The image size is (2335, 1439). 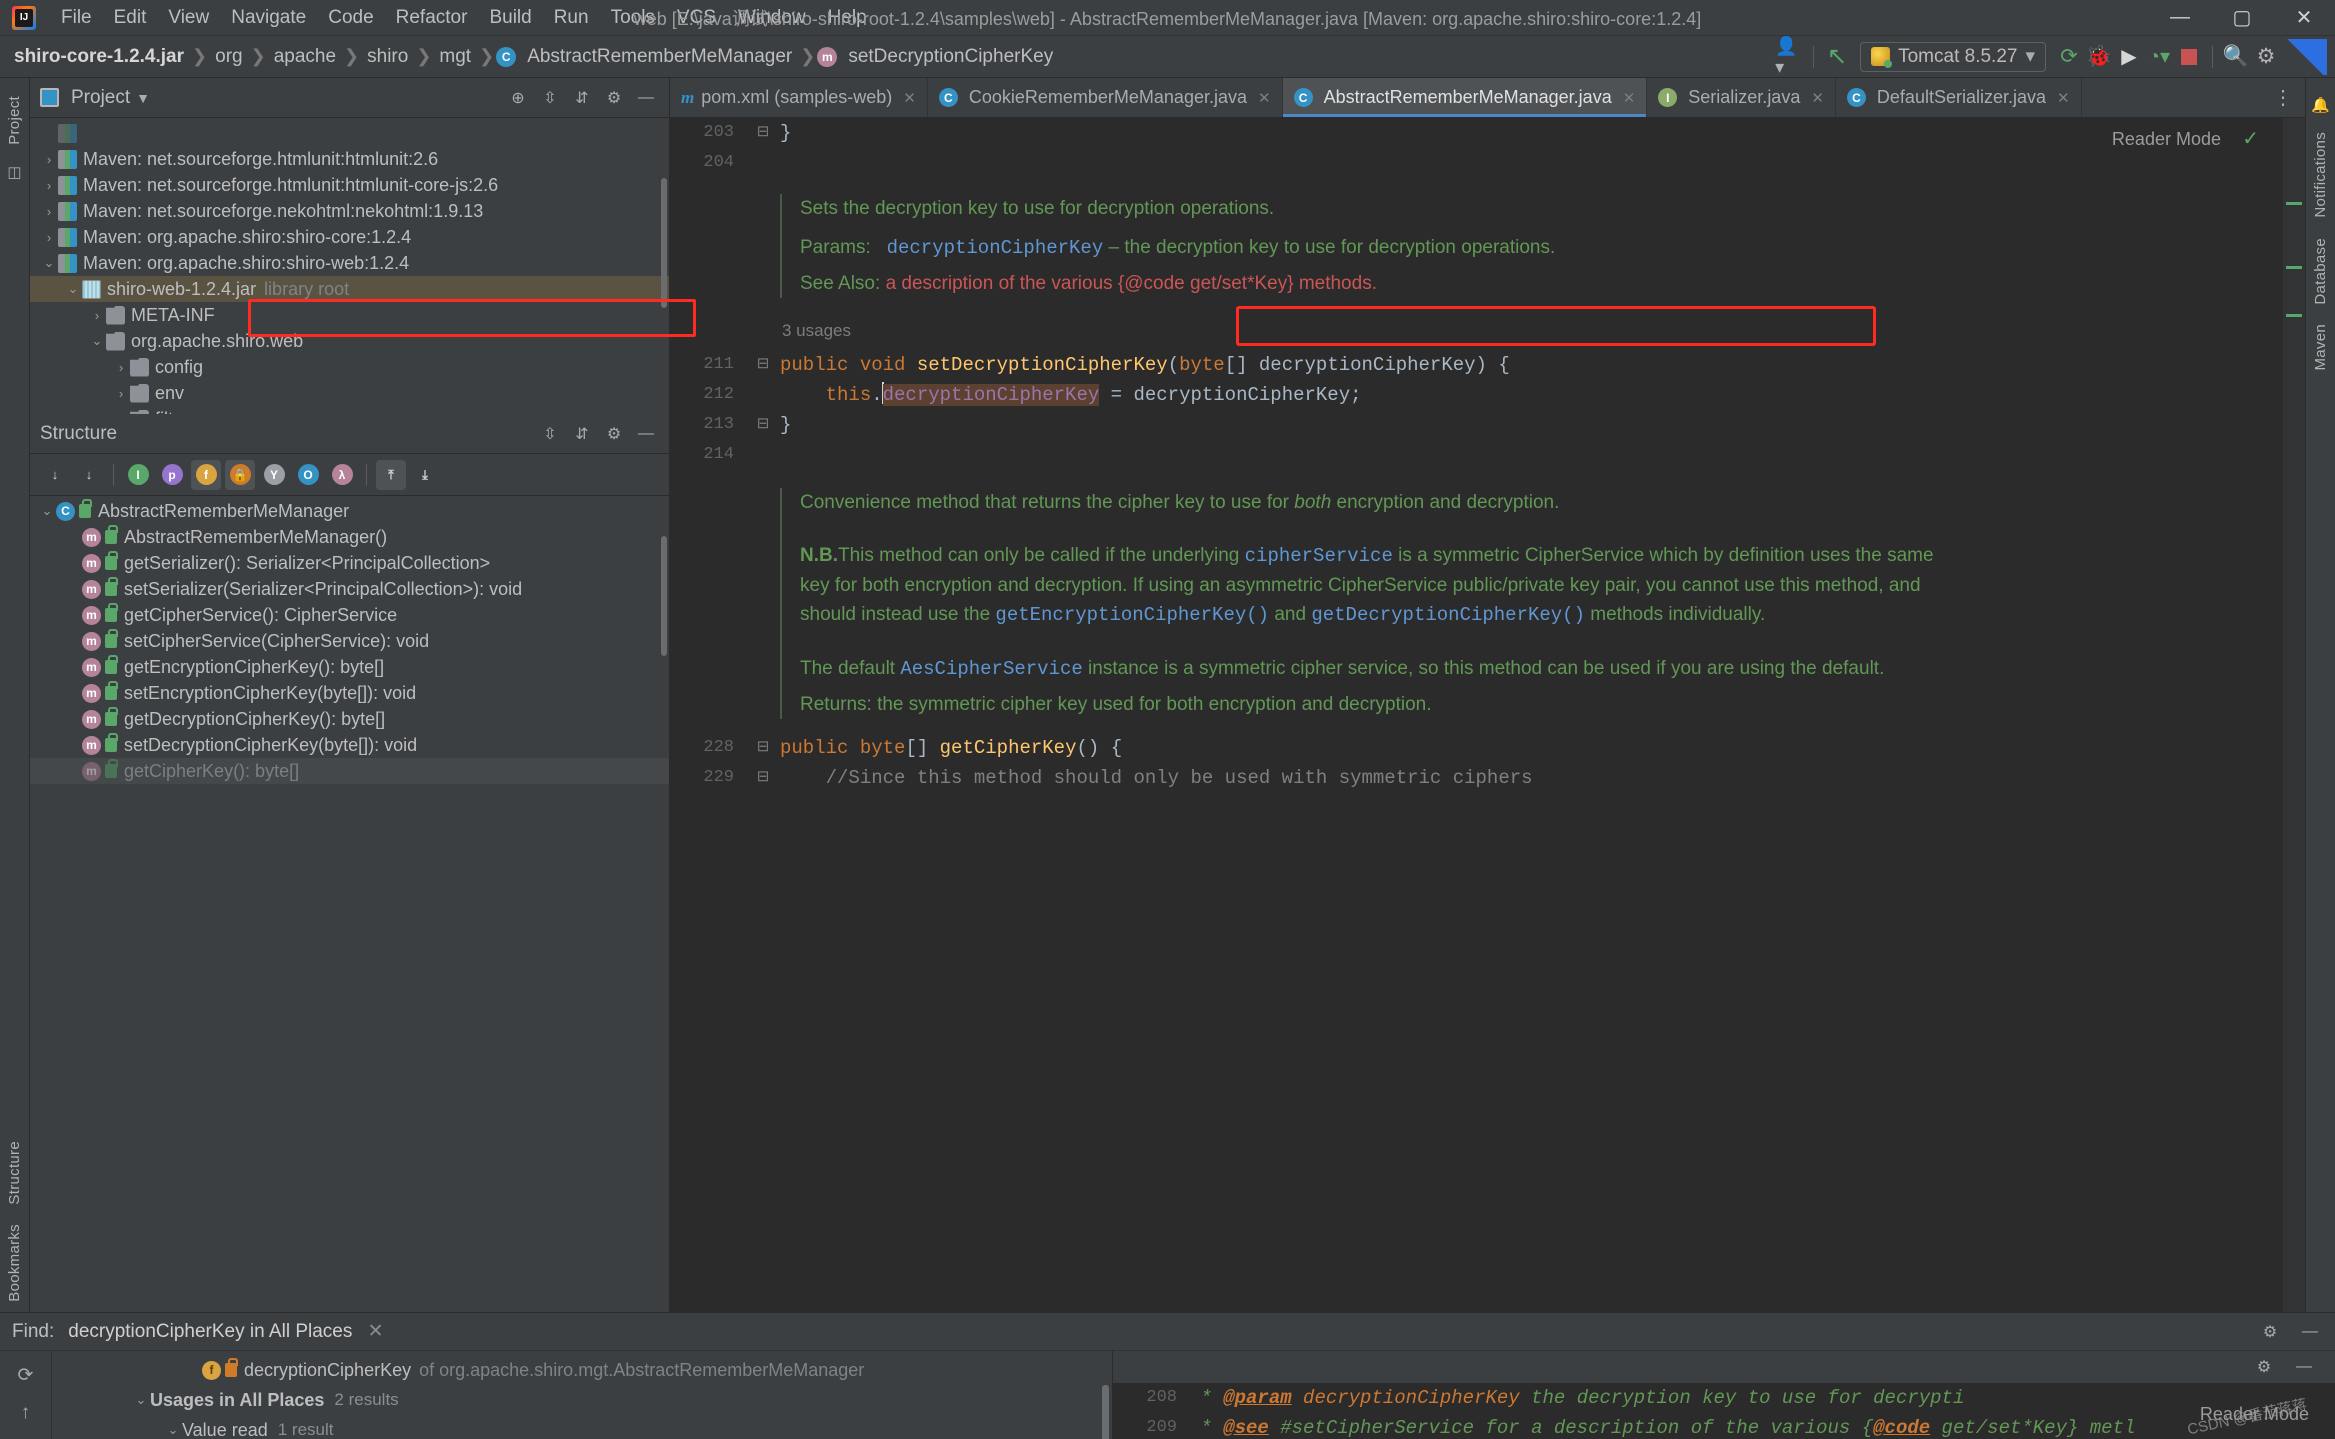 What do you see at coordinates (14, 1173) in the screenshot?
I see `tool-button-structure: Structure` at bounding box center [14, 1173].